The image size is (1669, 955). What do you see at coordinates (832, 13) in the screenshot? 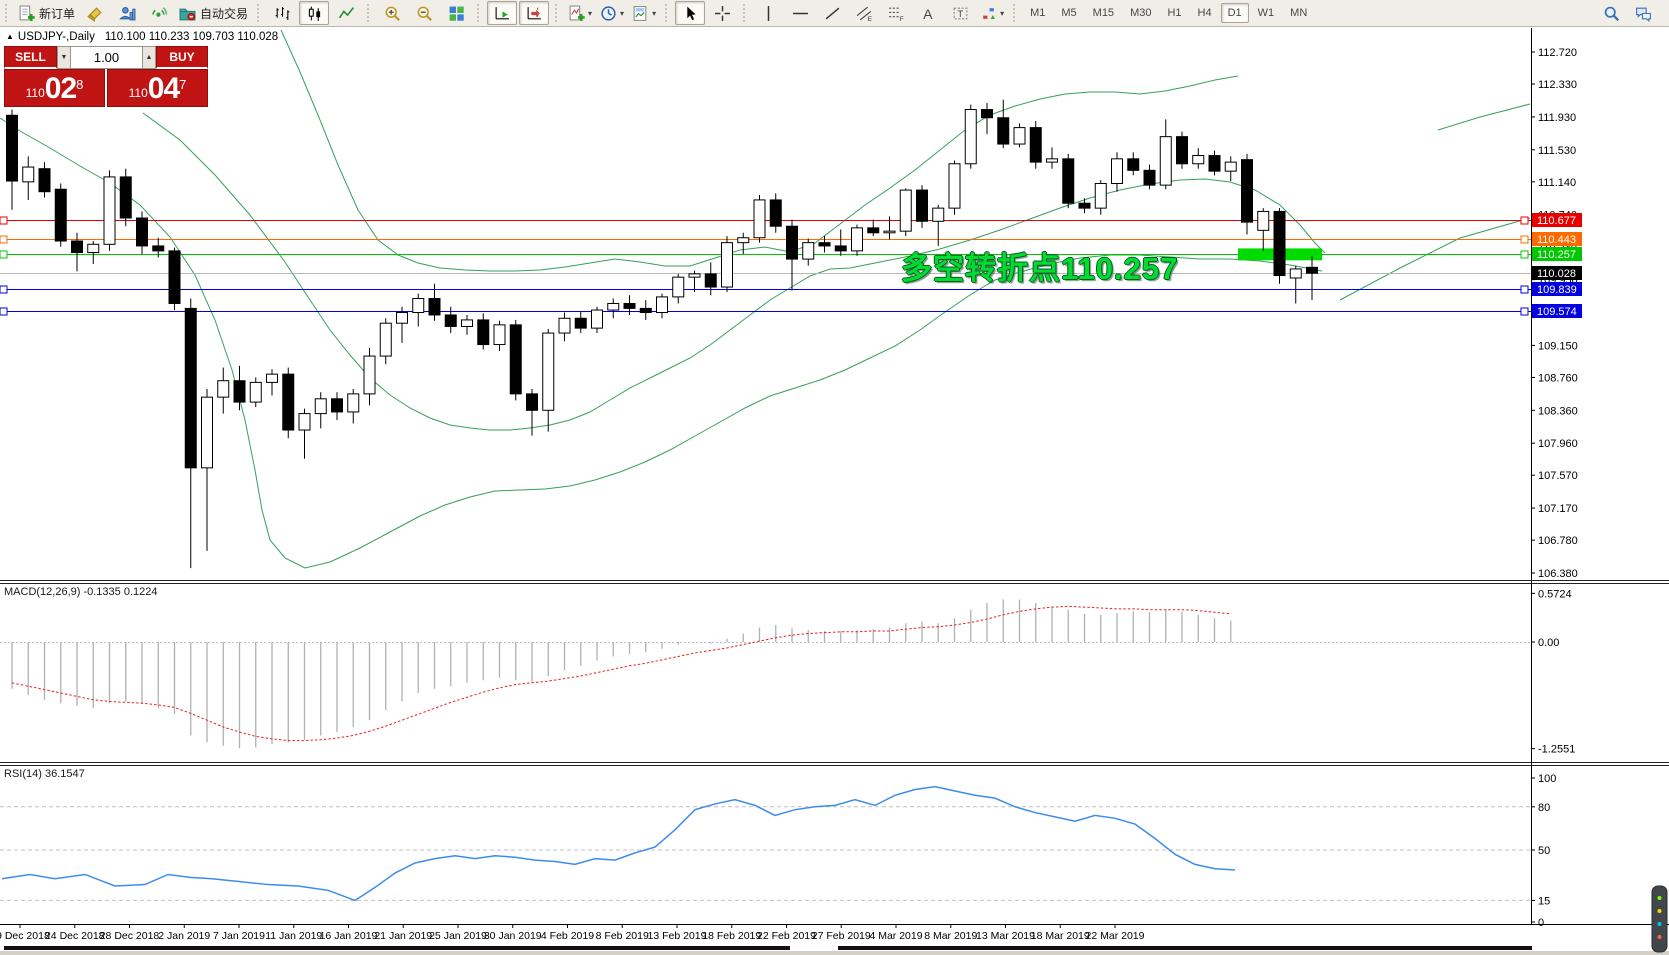
I see `trendline-button` at bounding box center [832, 13].